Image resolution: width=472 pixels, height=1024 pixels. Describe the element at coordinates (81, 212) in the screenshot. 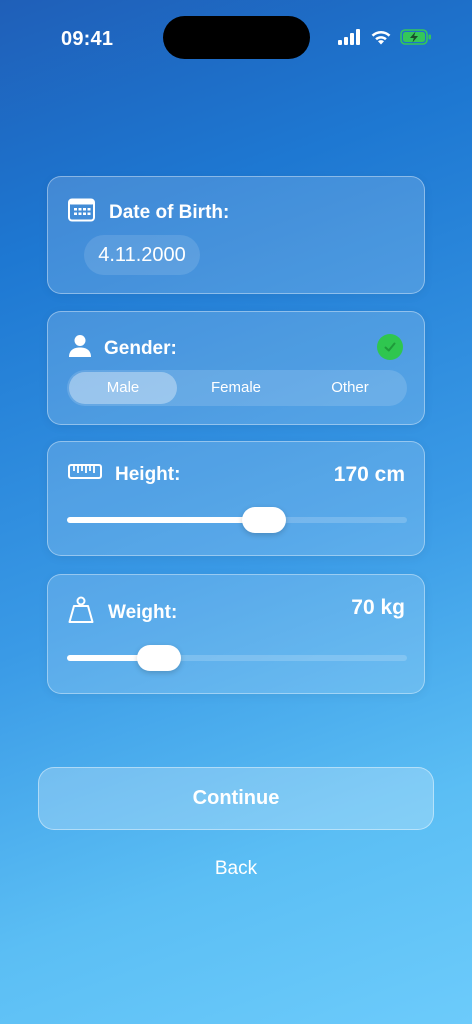

I see `calendar-icon` at that location.